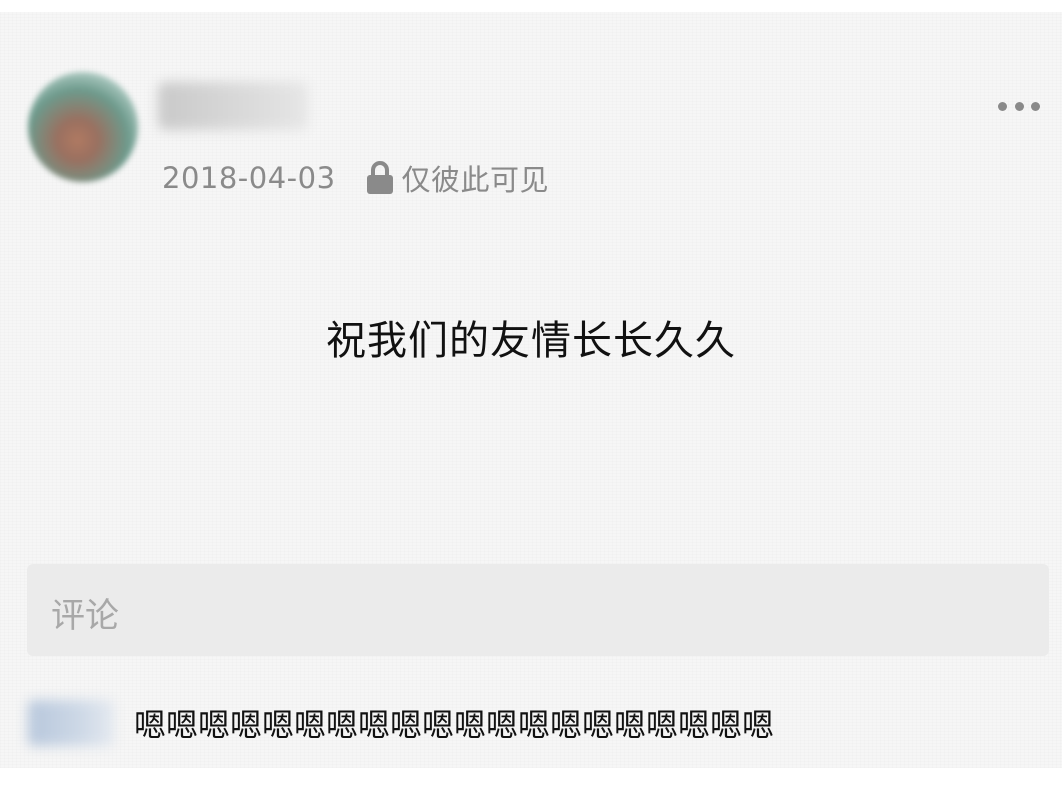 Image resolution: width=1062 pixels, height=802 pixels. Describe the element at coordinates (475, 180) in the screenshot. I see `visibility-label: 仅彼此可见` at that location.